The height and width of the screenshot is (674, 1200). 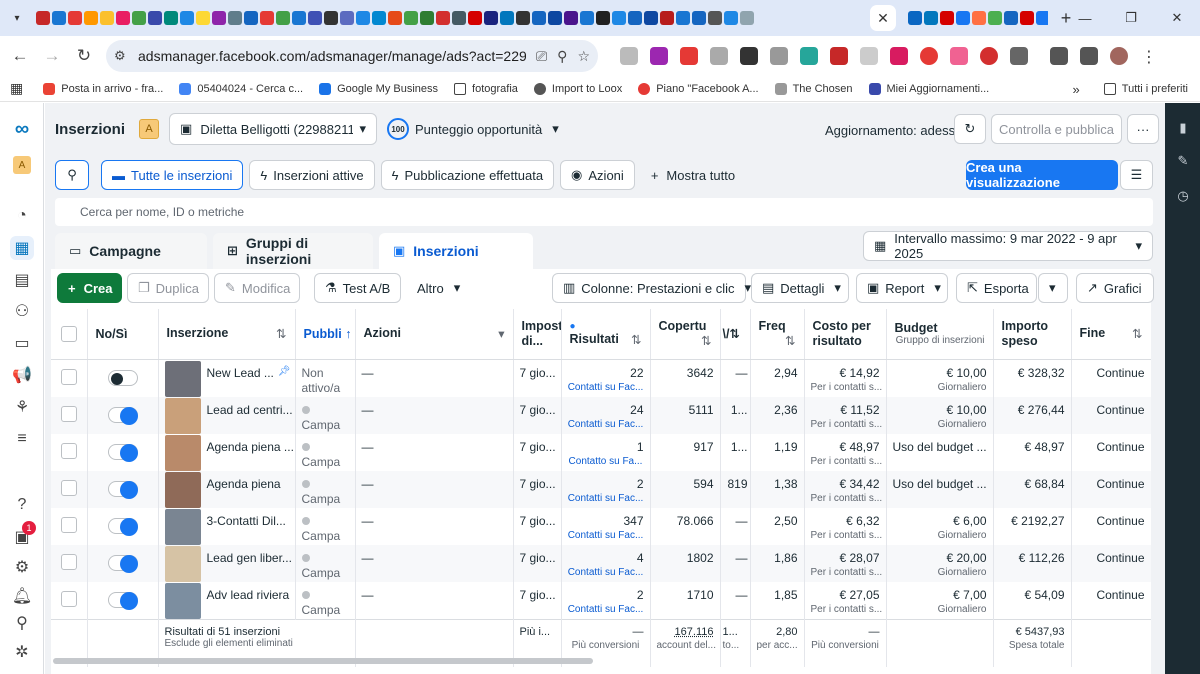 I want to click on horizontal-scrollbar, so click(x=323, y=661).